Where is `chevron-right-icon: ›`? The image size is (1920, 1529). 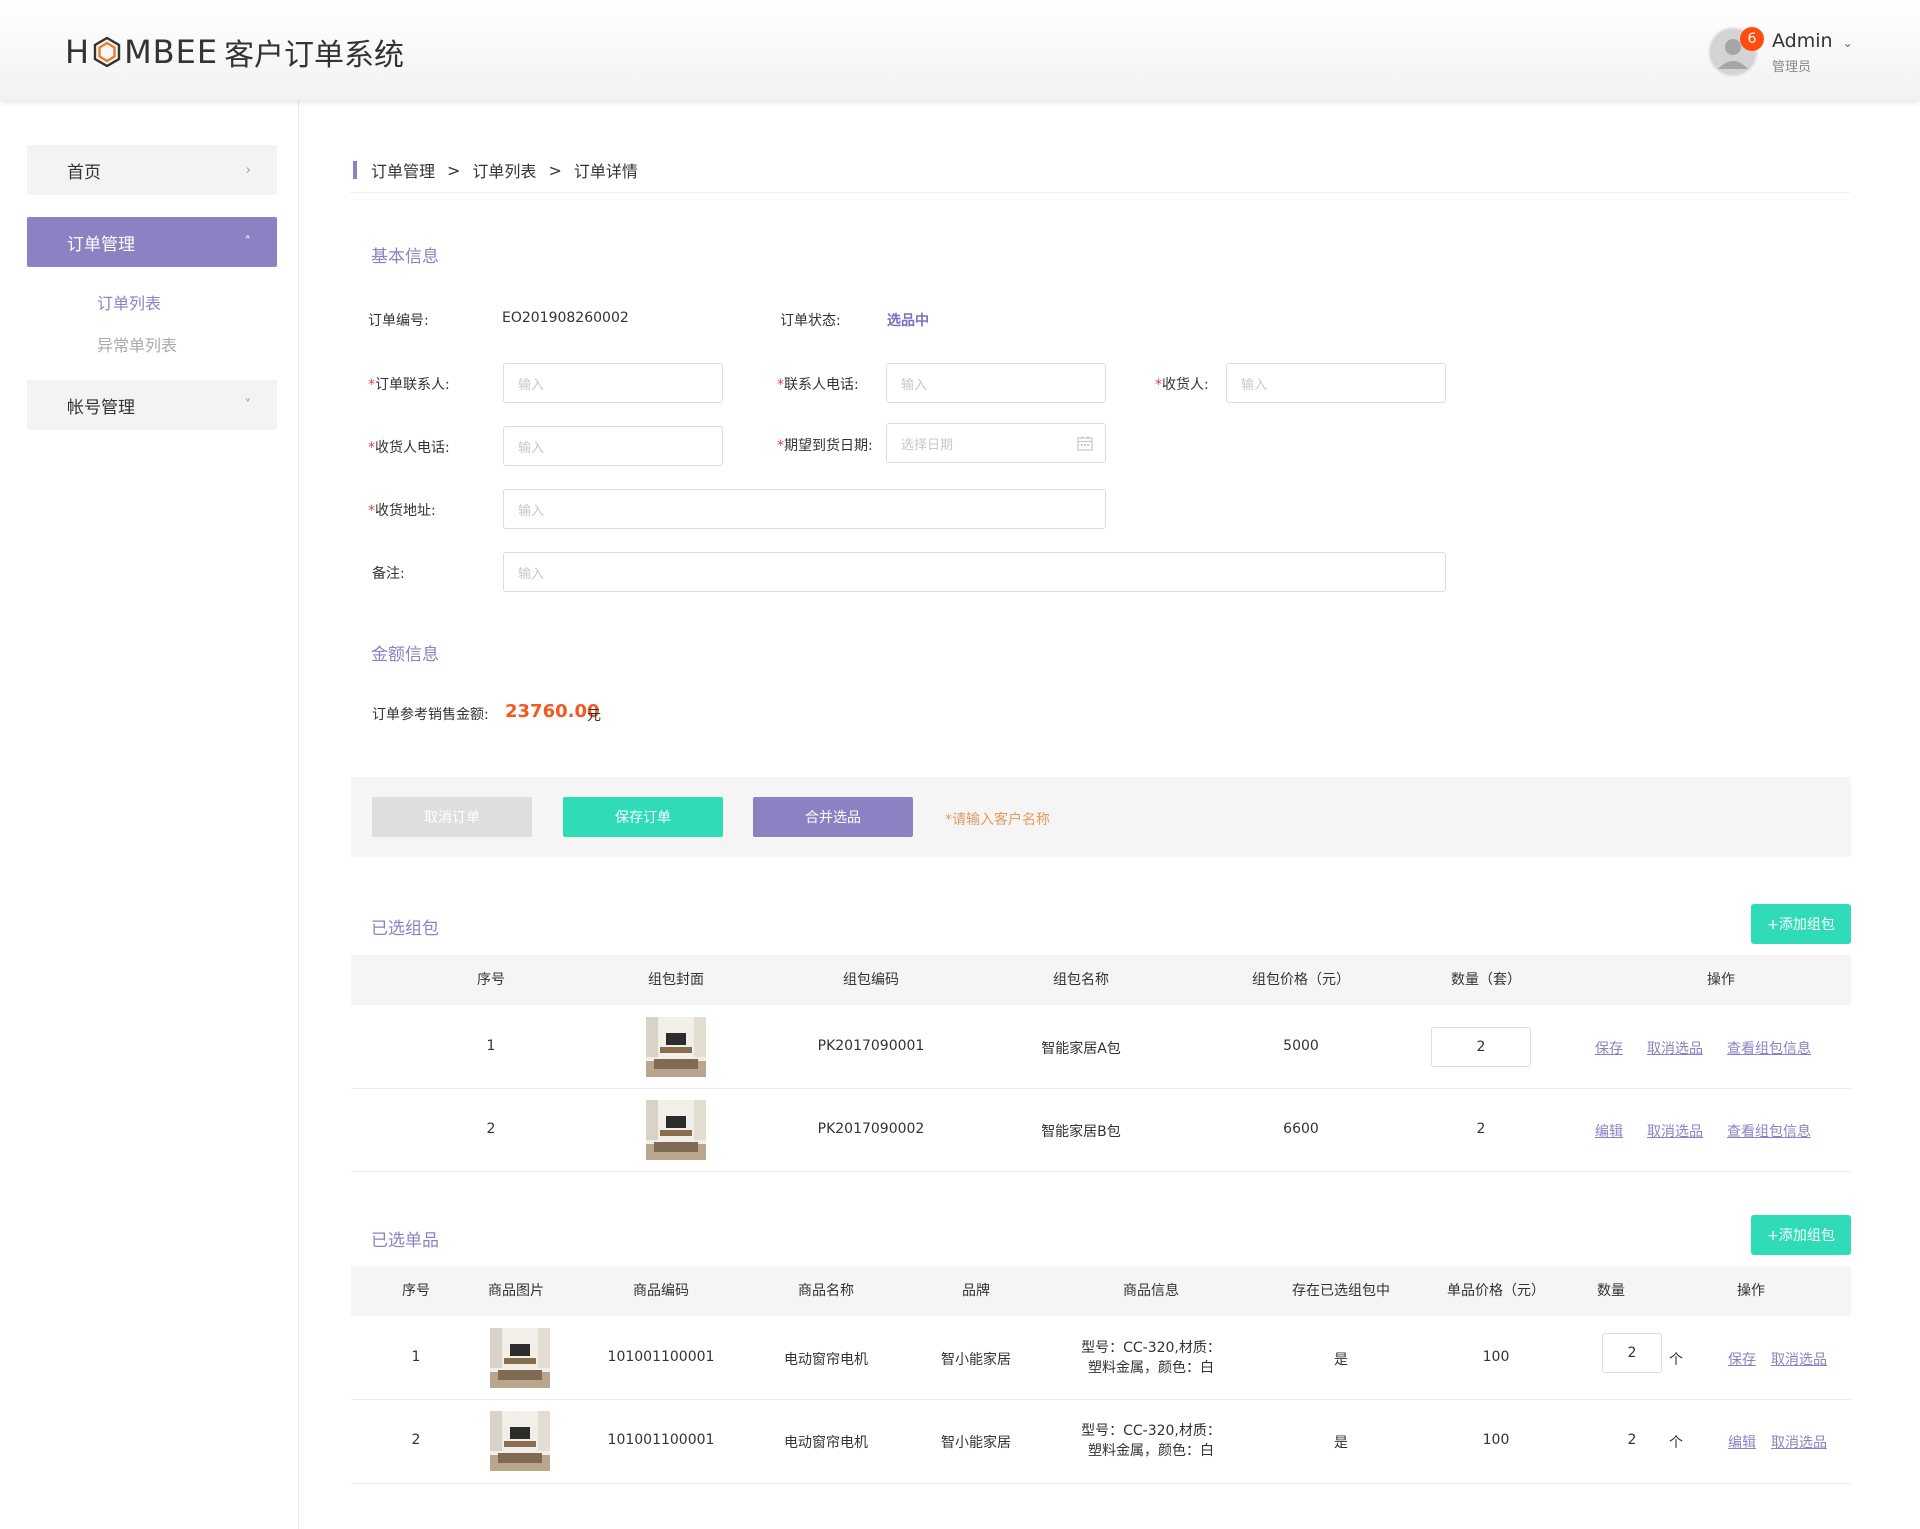
chevron-right-icon: › is located at coordinates (248, 170).